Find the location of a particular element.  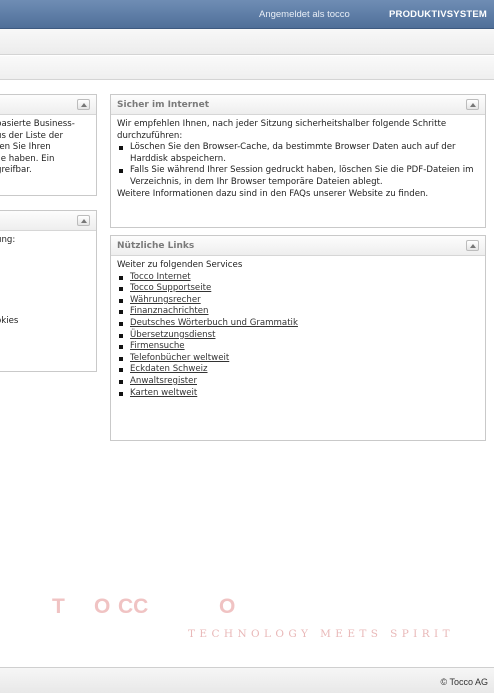

list-item: Firmensuche is located at coordinates (298, 347).